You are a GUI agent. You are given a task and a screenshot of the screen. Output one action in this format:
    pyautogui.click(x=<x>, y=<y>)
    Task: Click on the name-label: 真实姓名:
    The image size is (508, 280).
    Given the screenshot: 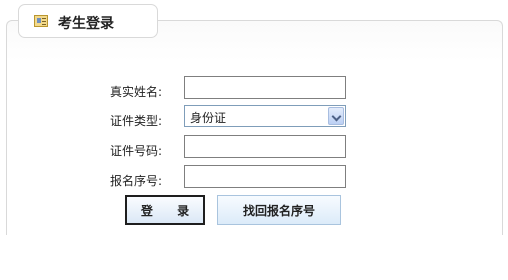 What is the action you would take?
    pyautogui.click(x=136, y=92)
    